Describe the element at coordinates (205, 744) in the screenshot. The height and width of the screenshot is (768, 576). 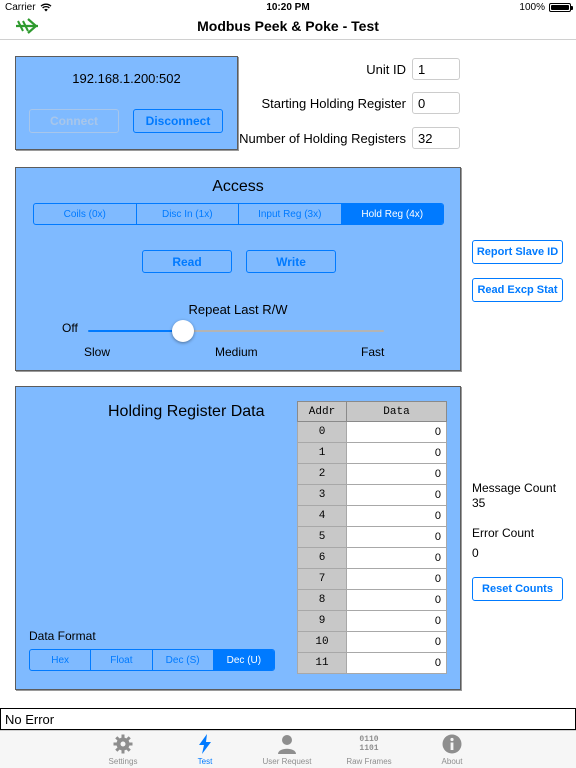
I see `lightning-icon` at that location.